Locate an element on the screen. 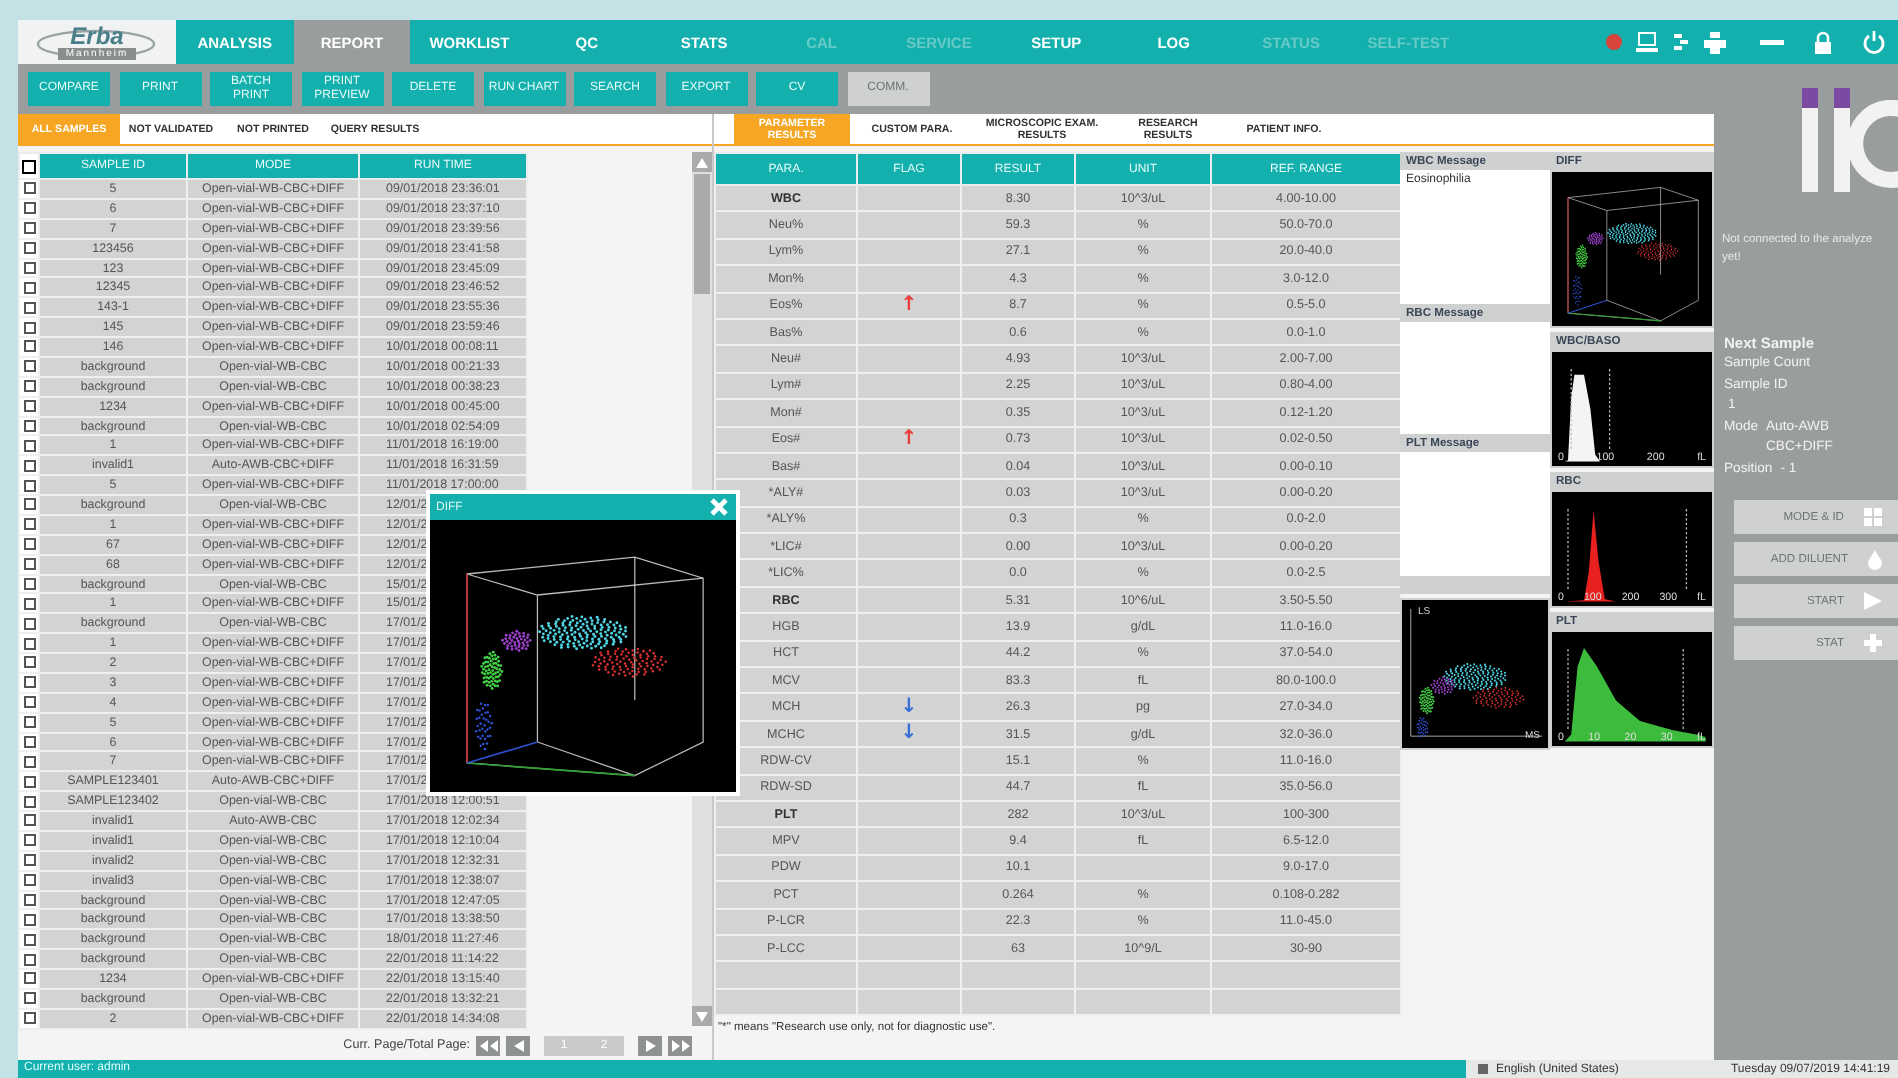 This screenshot has width=1898, height=1078. triangle-up-icon is located at coordinates (702, 162).